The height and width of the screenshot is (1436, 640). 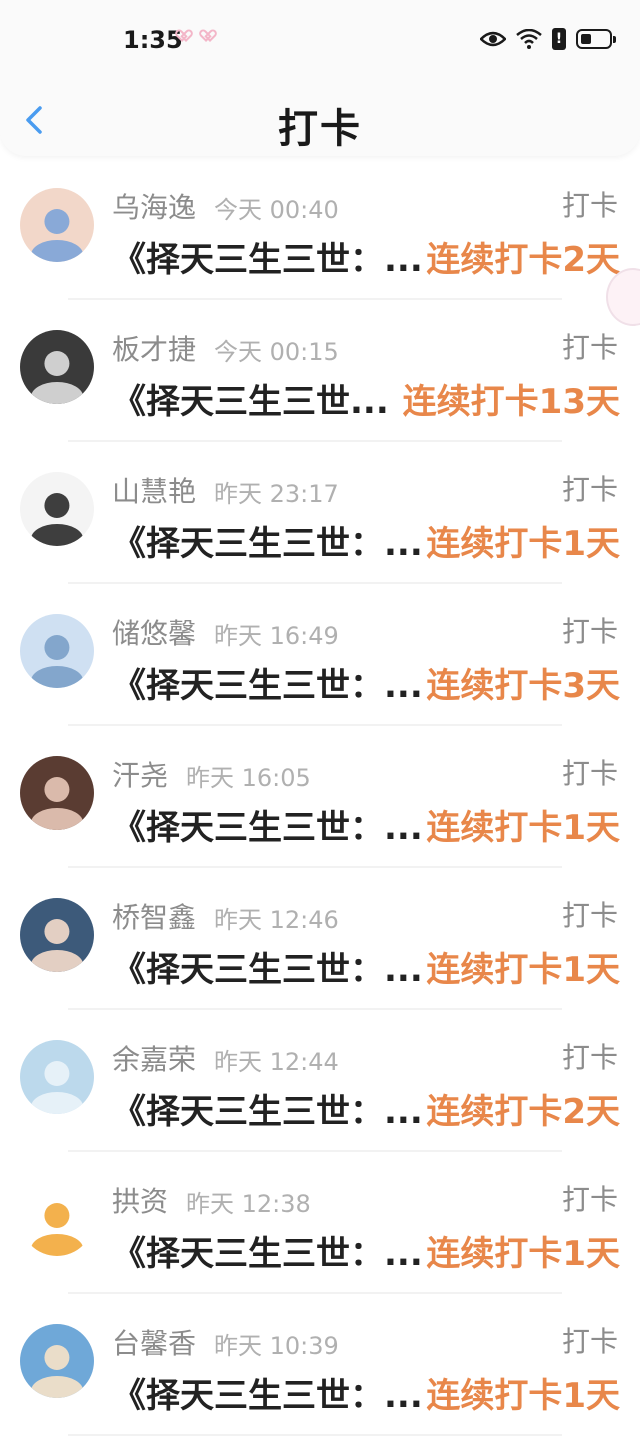 I want to click on list-item: 台馨香 昨天 10:39 打卡 《择天三生三世：... 连续打卡1天, so click(x=320, y=1365).